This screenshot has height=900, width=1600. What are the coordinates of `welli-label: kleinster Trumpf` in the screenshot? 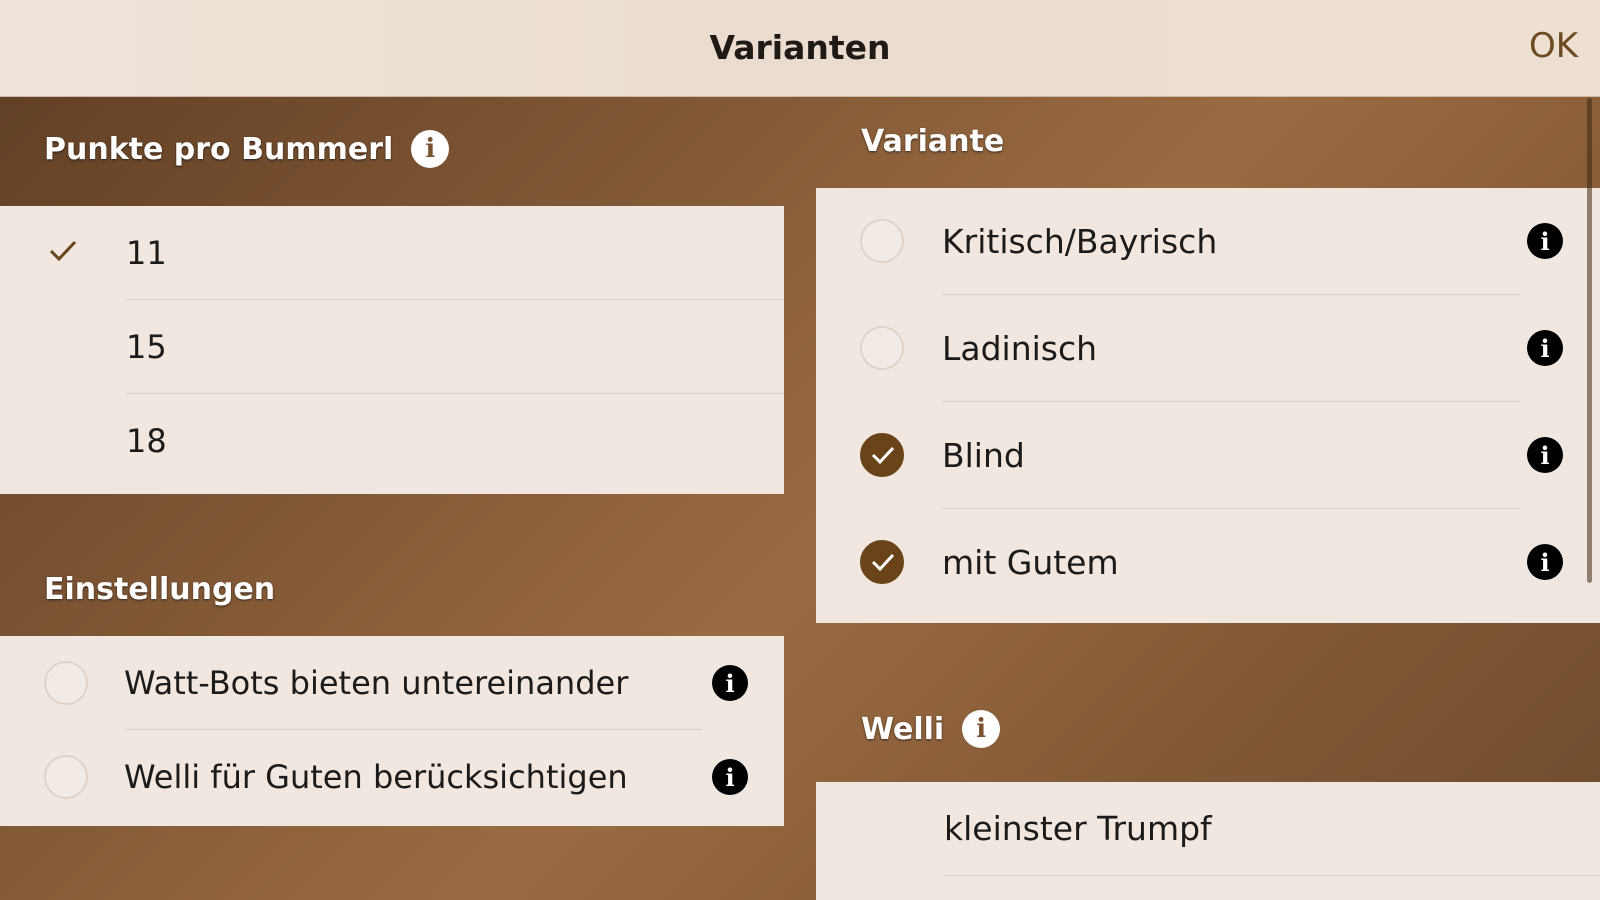 It's located at (1078, 828).